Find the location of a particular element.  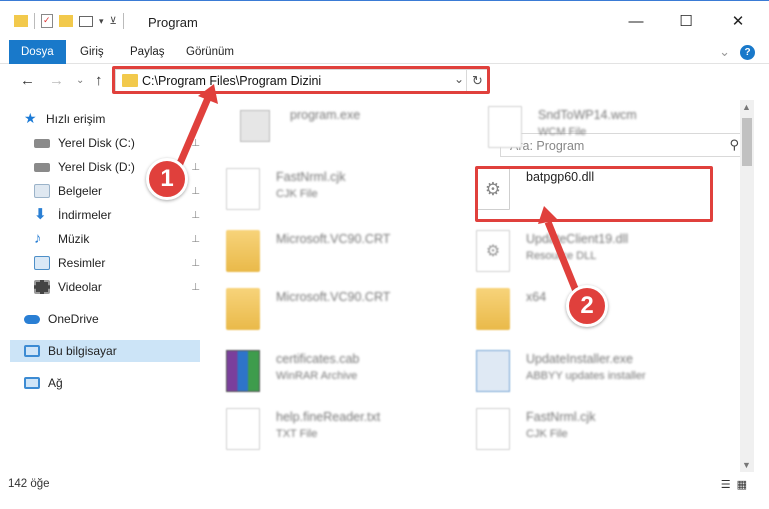

arrow-to-dll-file is located at coordinates (563, 259).